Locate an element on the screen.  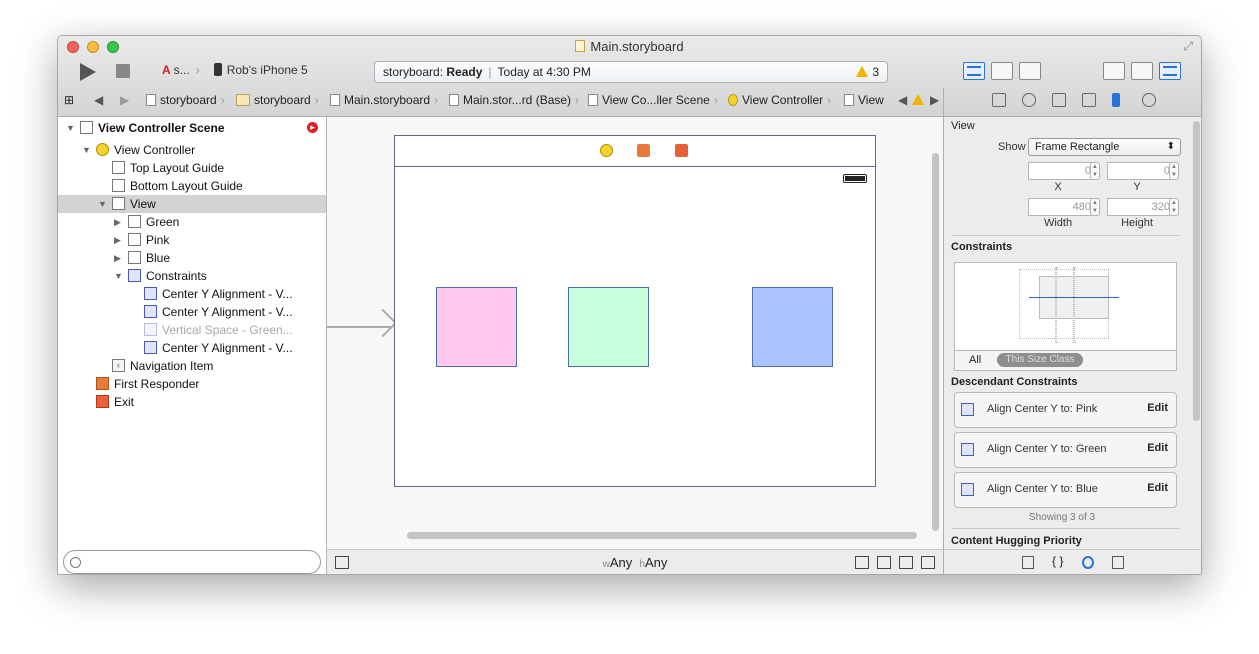
attributes-inspector-icon is located at coordinates (1089, 100).